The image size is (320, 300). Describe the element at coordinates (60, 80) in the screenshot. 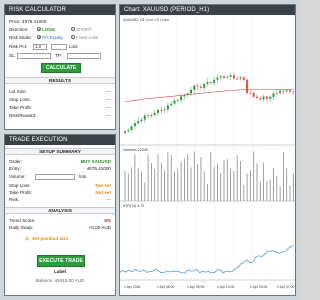

I see `results-header: RESULTS` at that location.